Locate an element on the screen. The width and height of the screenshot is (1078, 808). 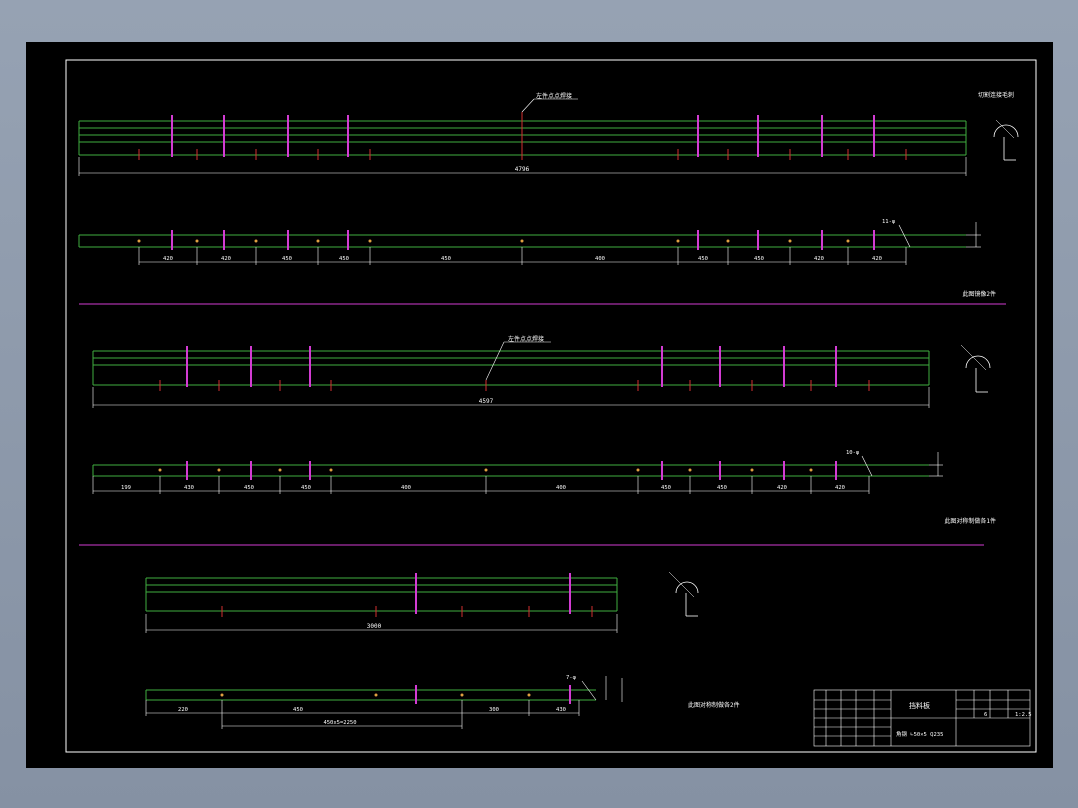
section-c-plan-stiffeners is located at coordinates (493, 694).